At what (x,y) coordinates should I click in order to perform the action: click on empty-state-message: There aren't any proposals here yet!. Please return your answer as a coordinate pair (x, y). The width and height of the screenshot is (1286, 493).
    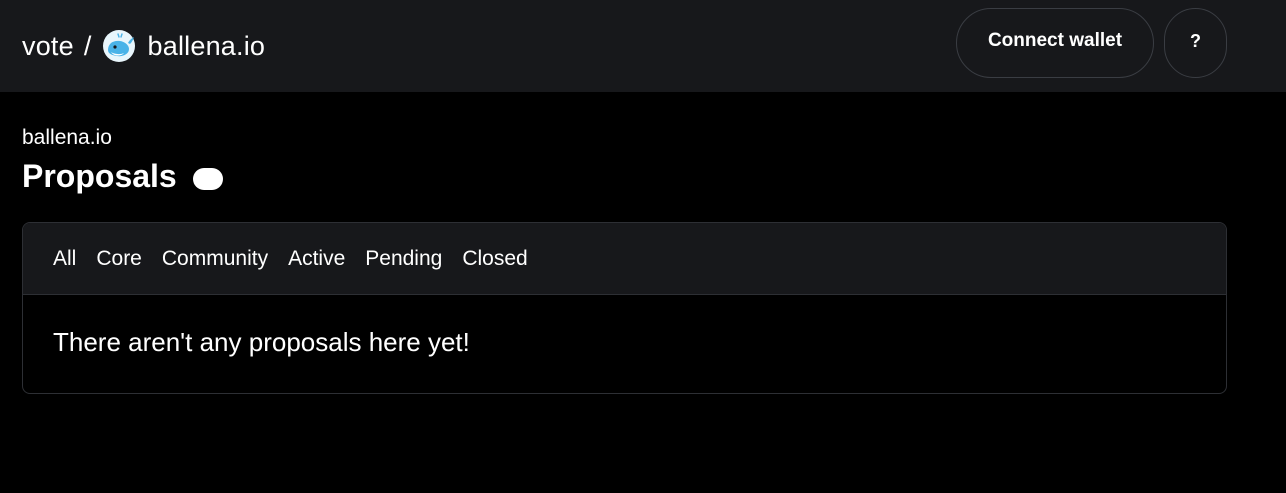
    Looking at the image, I should click on (261, 342).